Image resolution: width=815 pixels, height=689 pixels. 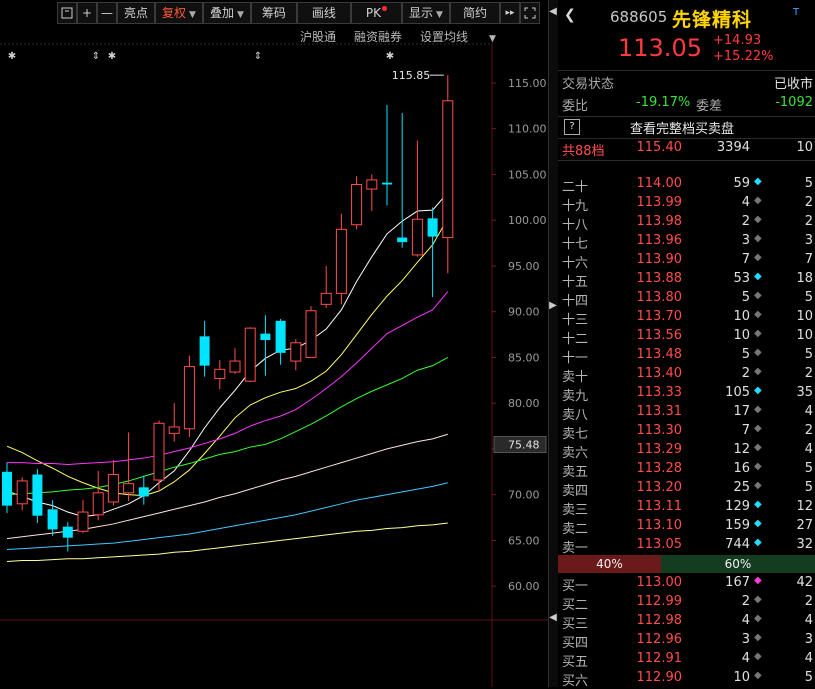 I want to click on overlay-button: 叠加 ▼, so click(x=226, y=13).